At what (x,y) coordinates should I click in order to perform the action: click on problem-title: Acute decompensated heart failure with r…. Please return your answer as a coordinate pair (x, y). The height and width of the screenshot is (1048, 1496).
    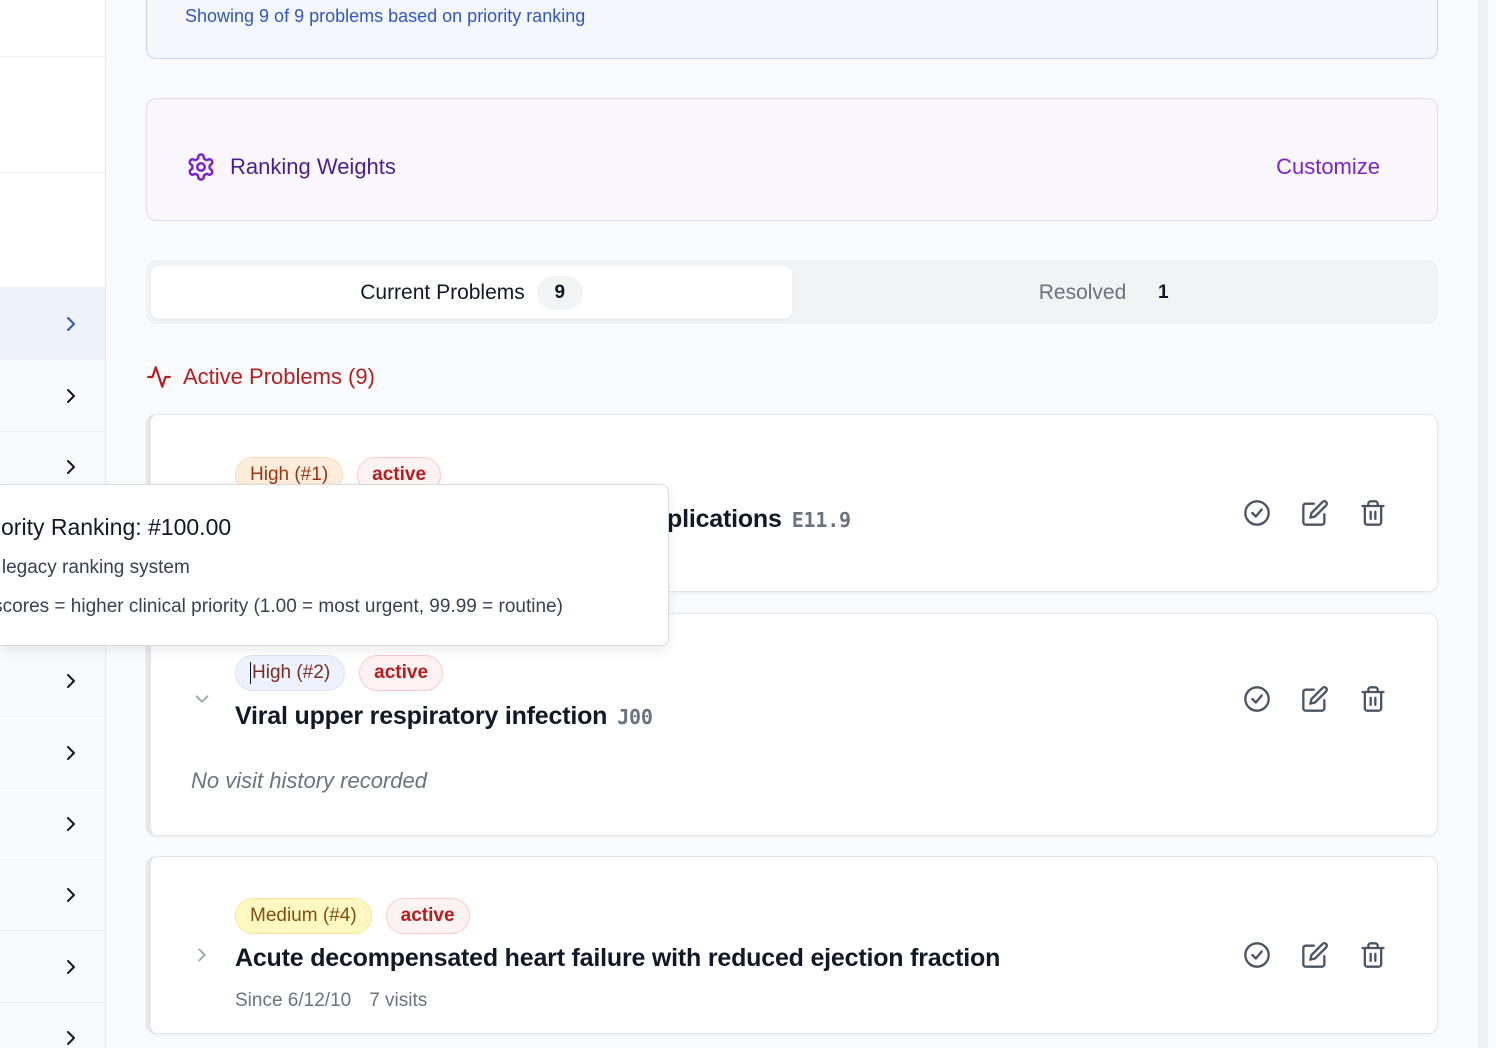
    Looking at the image, I should click on (618, 958).